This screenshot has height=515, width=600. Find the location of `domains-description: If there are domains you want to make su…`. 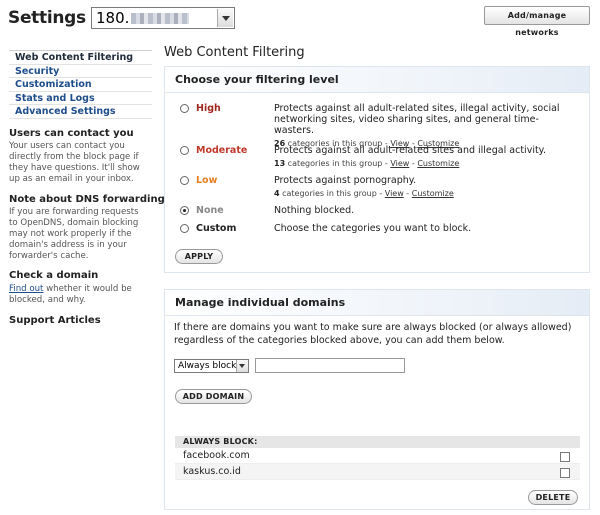

domains-description: If there are domains you want to make su… is located at coordinates (373, 334).